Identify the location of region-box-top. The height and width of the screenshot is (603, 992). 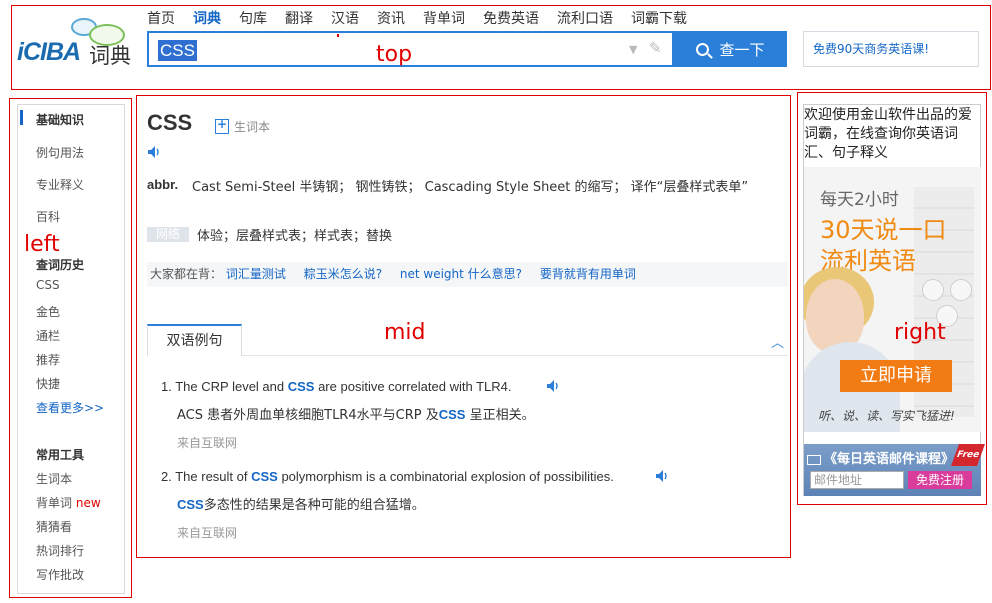
(501, 47).